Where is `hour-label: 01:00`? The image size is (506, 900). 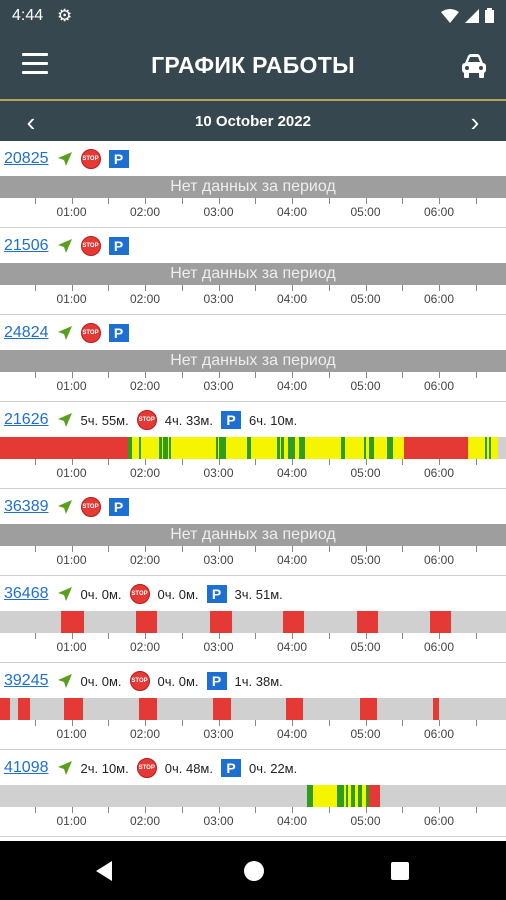 hour-label: 01:00 is located at coordinates (71, 647).